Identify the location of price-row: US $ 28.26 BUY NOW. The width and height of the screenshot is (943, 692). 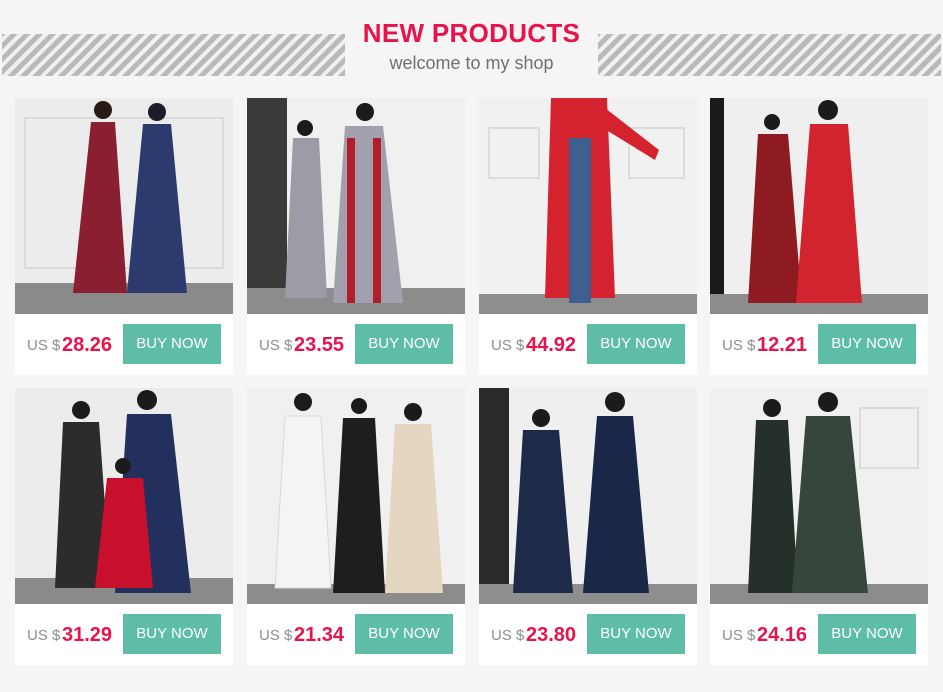
(124, 346).